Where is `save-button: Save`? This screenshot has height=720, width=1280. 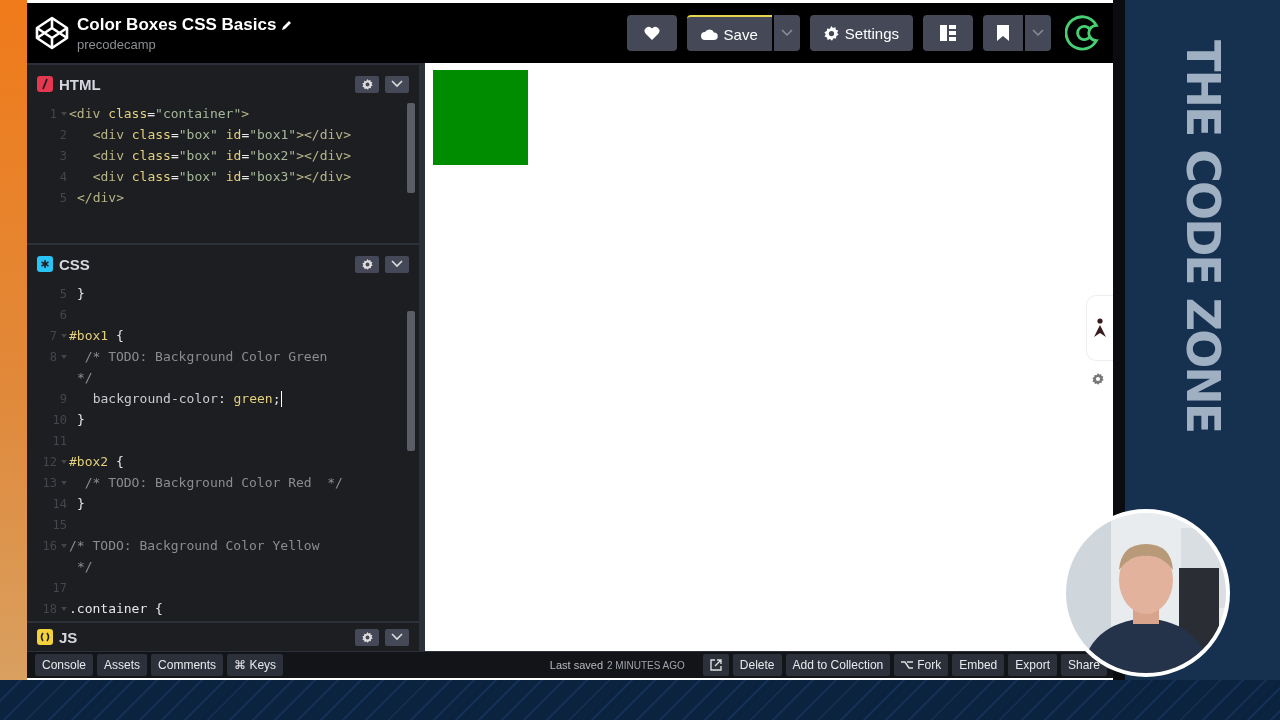
save-button: Save is located at coordinates (729, 33).